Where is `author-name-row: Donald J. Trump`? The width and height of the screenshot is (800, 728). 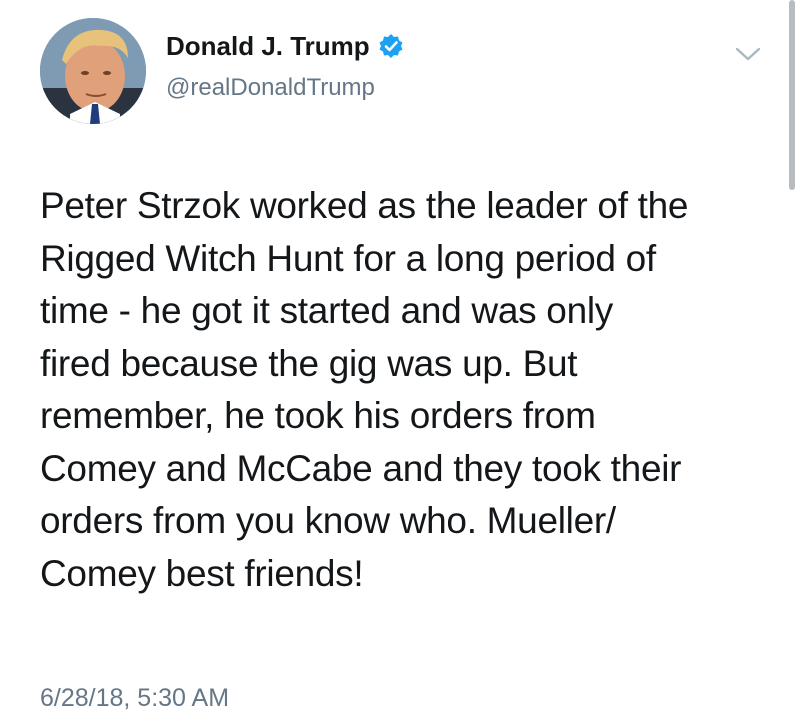 author-name-row: Donald J. Trump is located at coordinates (285, 46).